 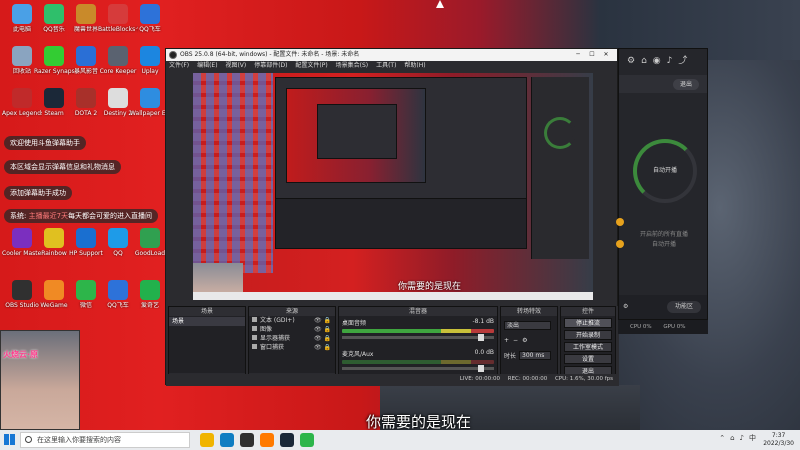 I want to click on user-icon: ◉, so click(x=657, y=61).